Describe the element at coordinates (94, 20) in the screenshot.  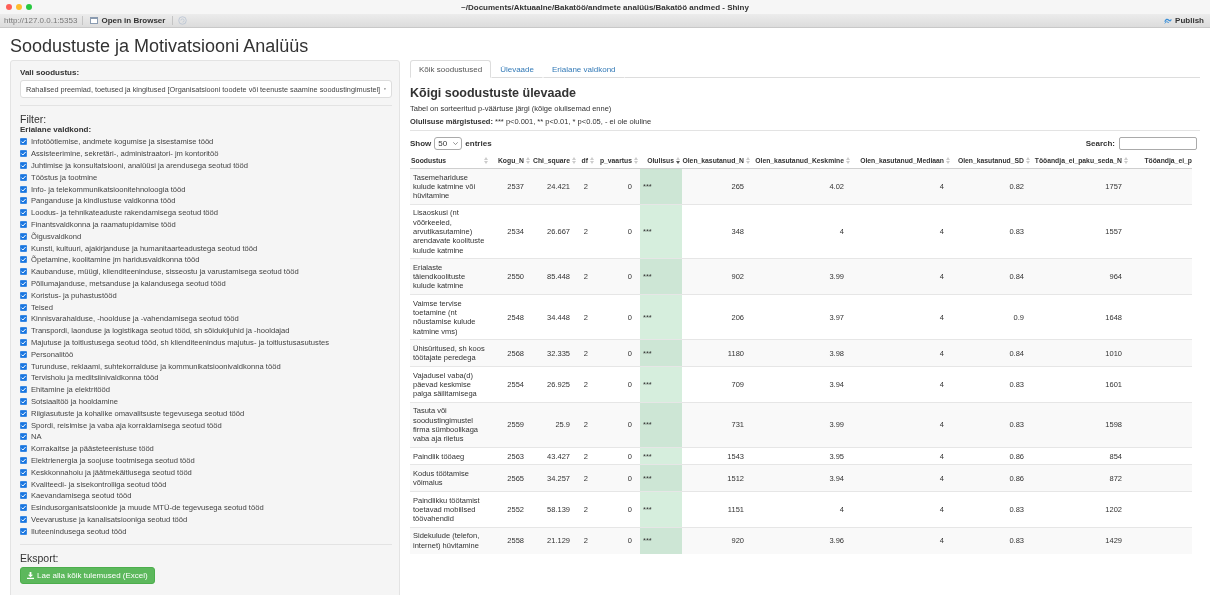
I see `window-icon` at that location.